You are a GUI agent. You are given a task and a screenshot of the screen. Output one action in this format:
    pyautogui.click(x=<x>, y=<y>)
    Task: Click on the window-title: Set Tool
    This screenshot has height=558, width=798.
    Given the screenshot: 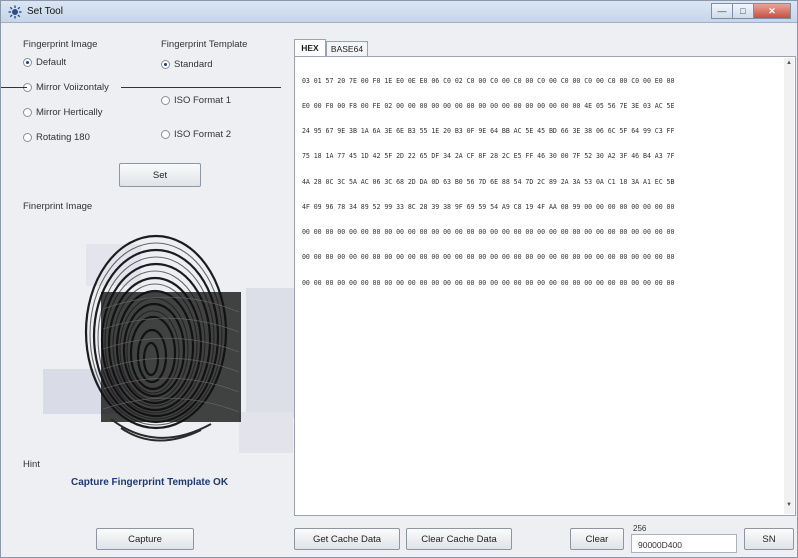 What is the action you would take?
    pyautogui.click(x=45, y=11)
    